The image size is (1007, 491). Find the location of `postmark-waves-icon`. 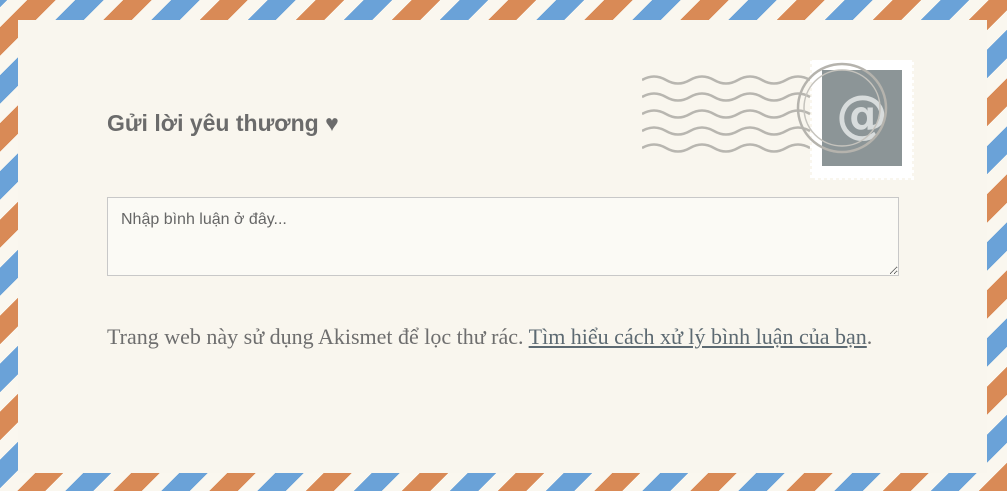

postmark-waves-icon is located at coordinates (726, 114).